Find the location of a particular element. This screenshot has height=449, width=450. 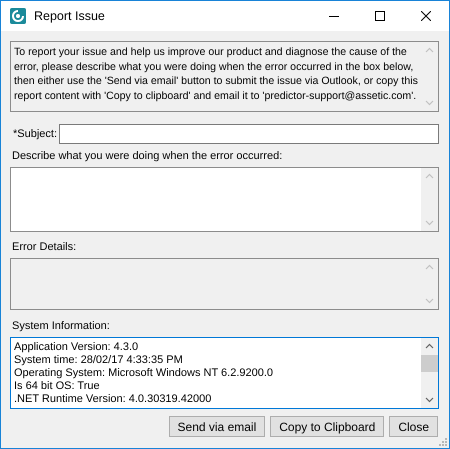

system-information-line: Operating System: Microsoft Windows NT 6.2.9200.0 is located at coordinates (144, 373).